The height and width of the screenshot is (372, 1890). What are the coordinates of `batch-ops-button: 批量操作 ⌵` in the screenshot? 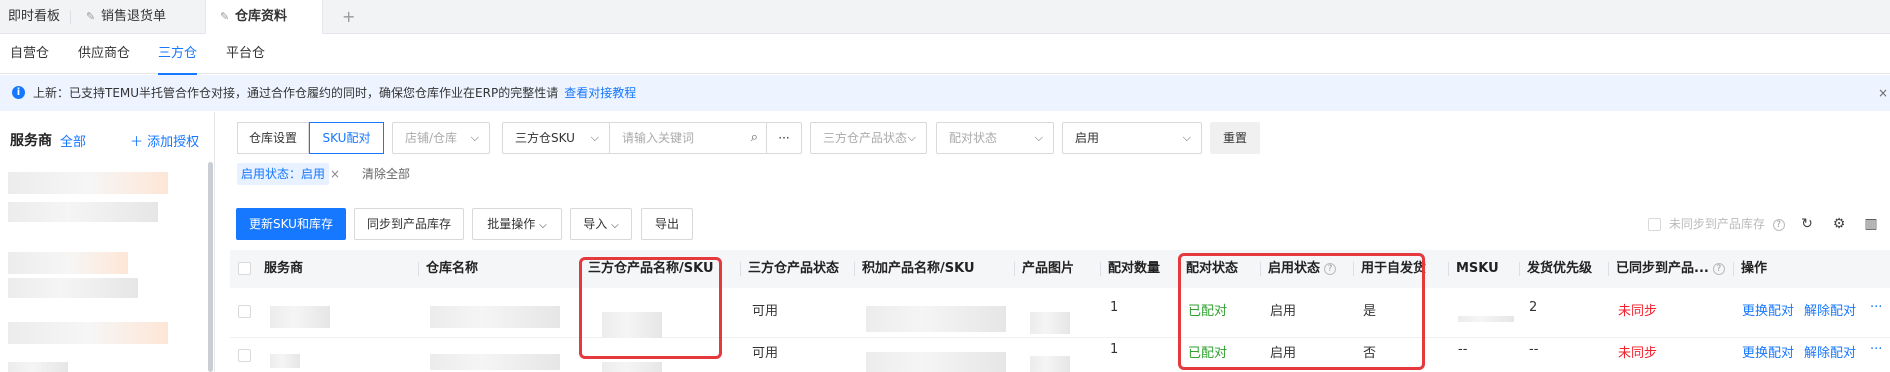 It's located at (517, 224).